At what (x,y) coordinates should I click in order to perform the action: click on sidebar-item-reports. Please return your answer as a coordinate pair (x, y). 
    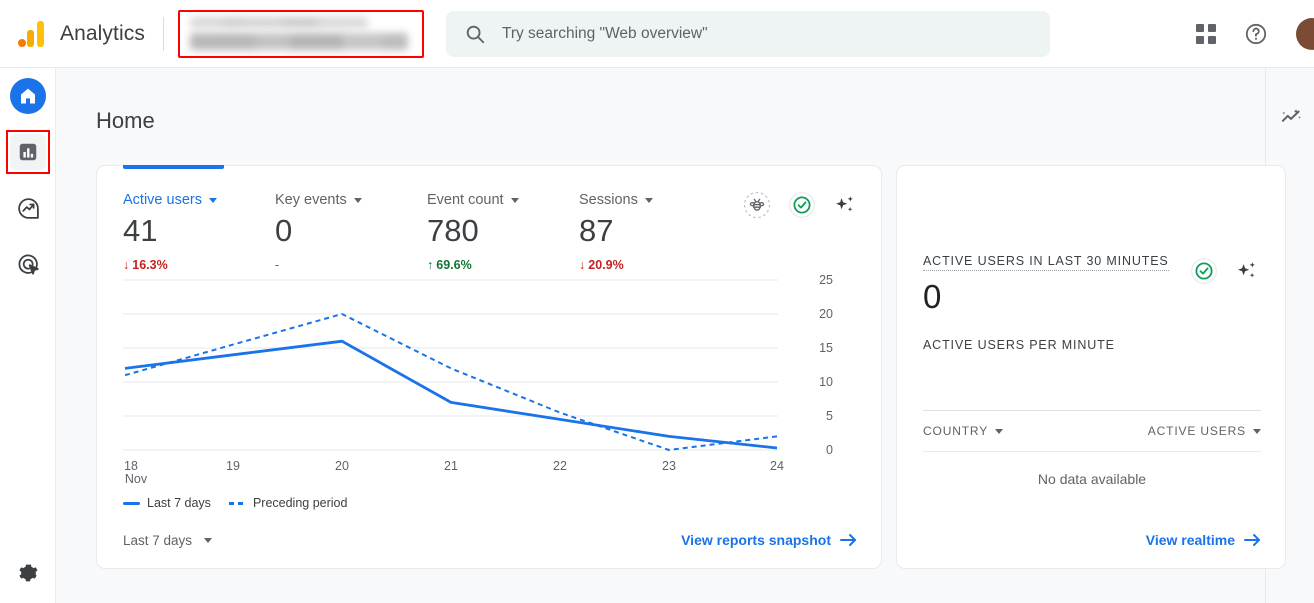
    Looking at the image, I should click on (28, 152).